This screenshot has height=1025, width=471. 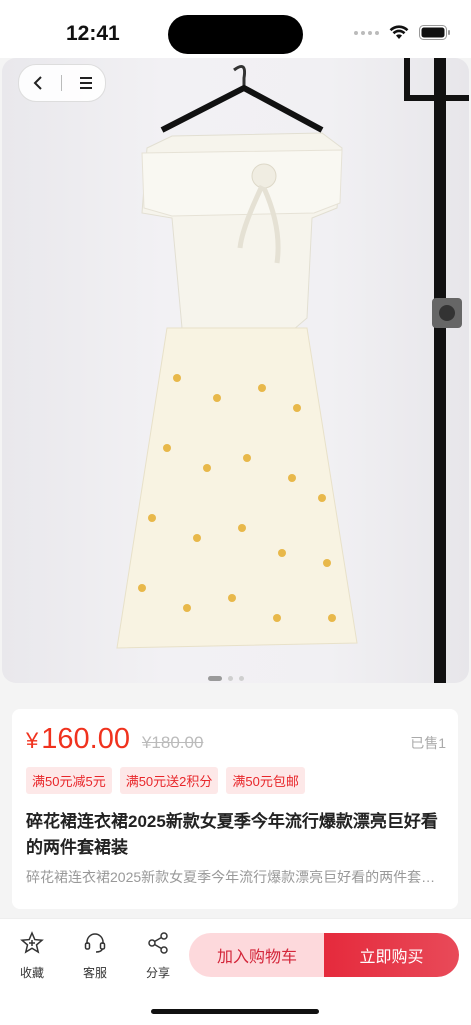 I want to click on status-indicators, so click(x=402, y=32).